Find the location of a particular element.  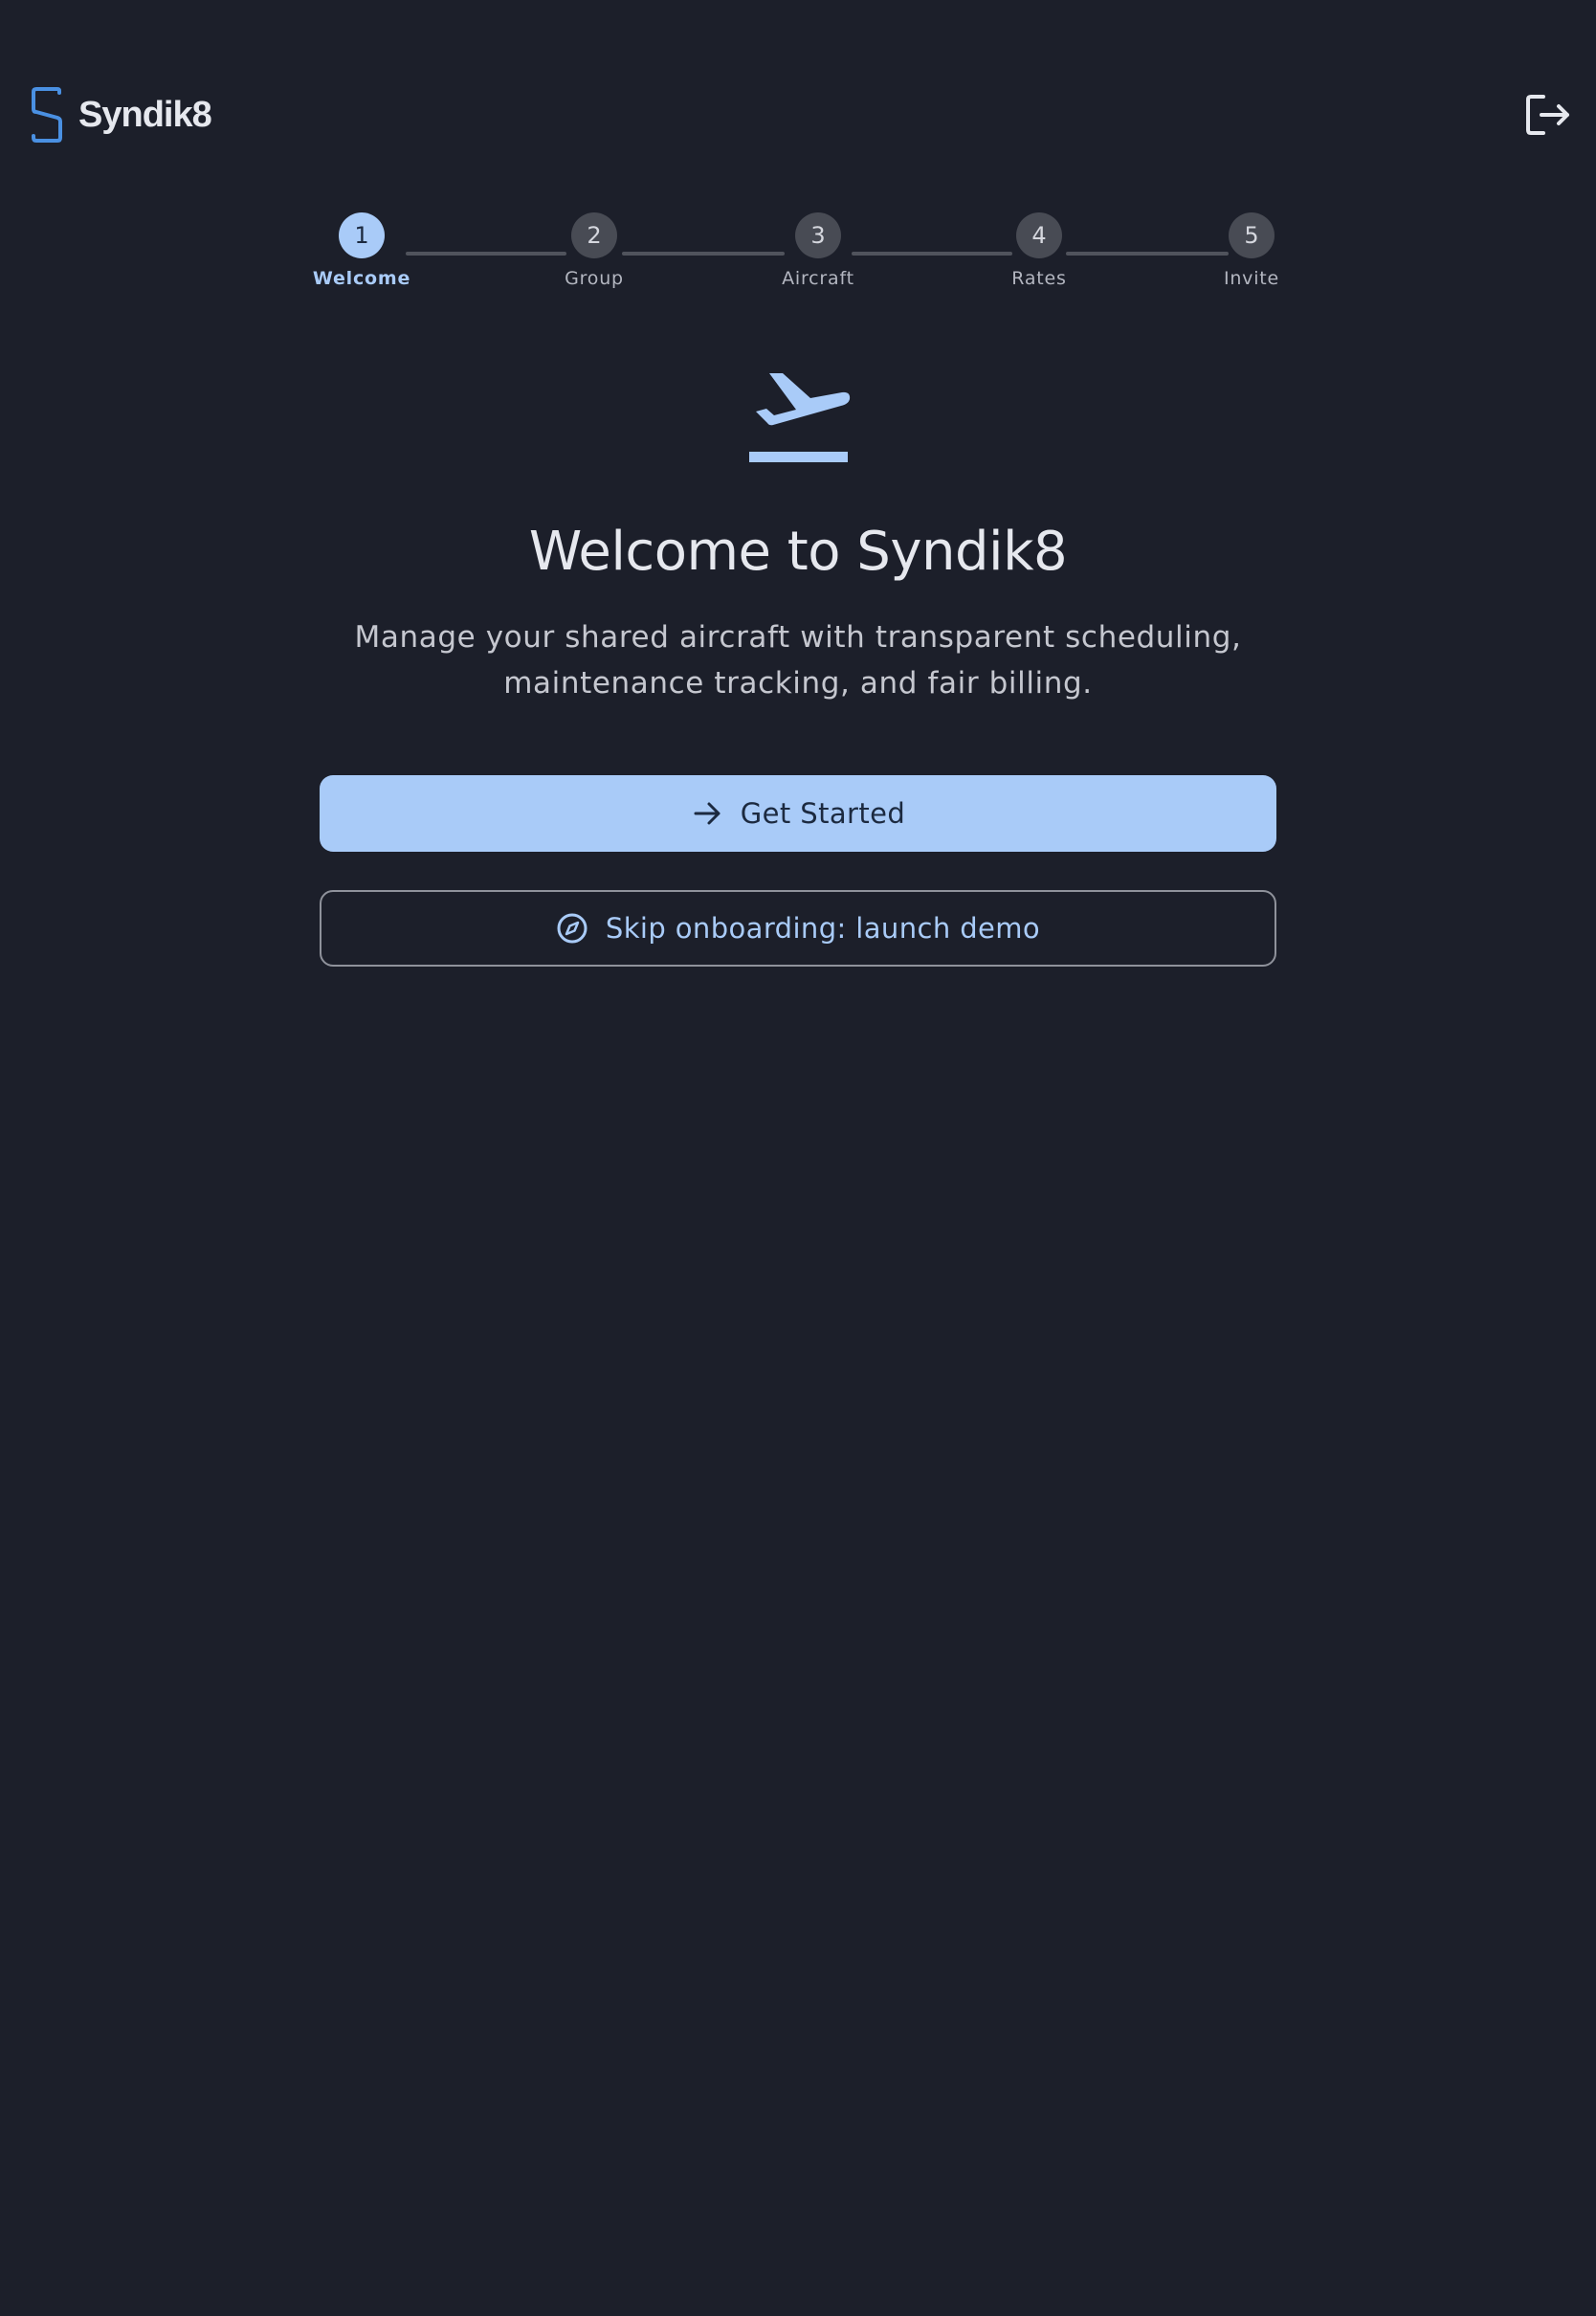

arrow-right-icon is located at coordinates (707, 813).